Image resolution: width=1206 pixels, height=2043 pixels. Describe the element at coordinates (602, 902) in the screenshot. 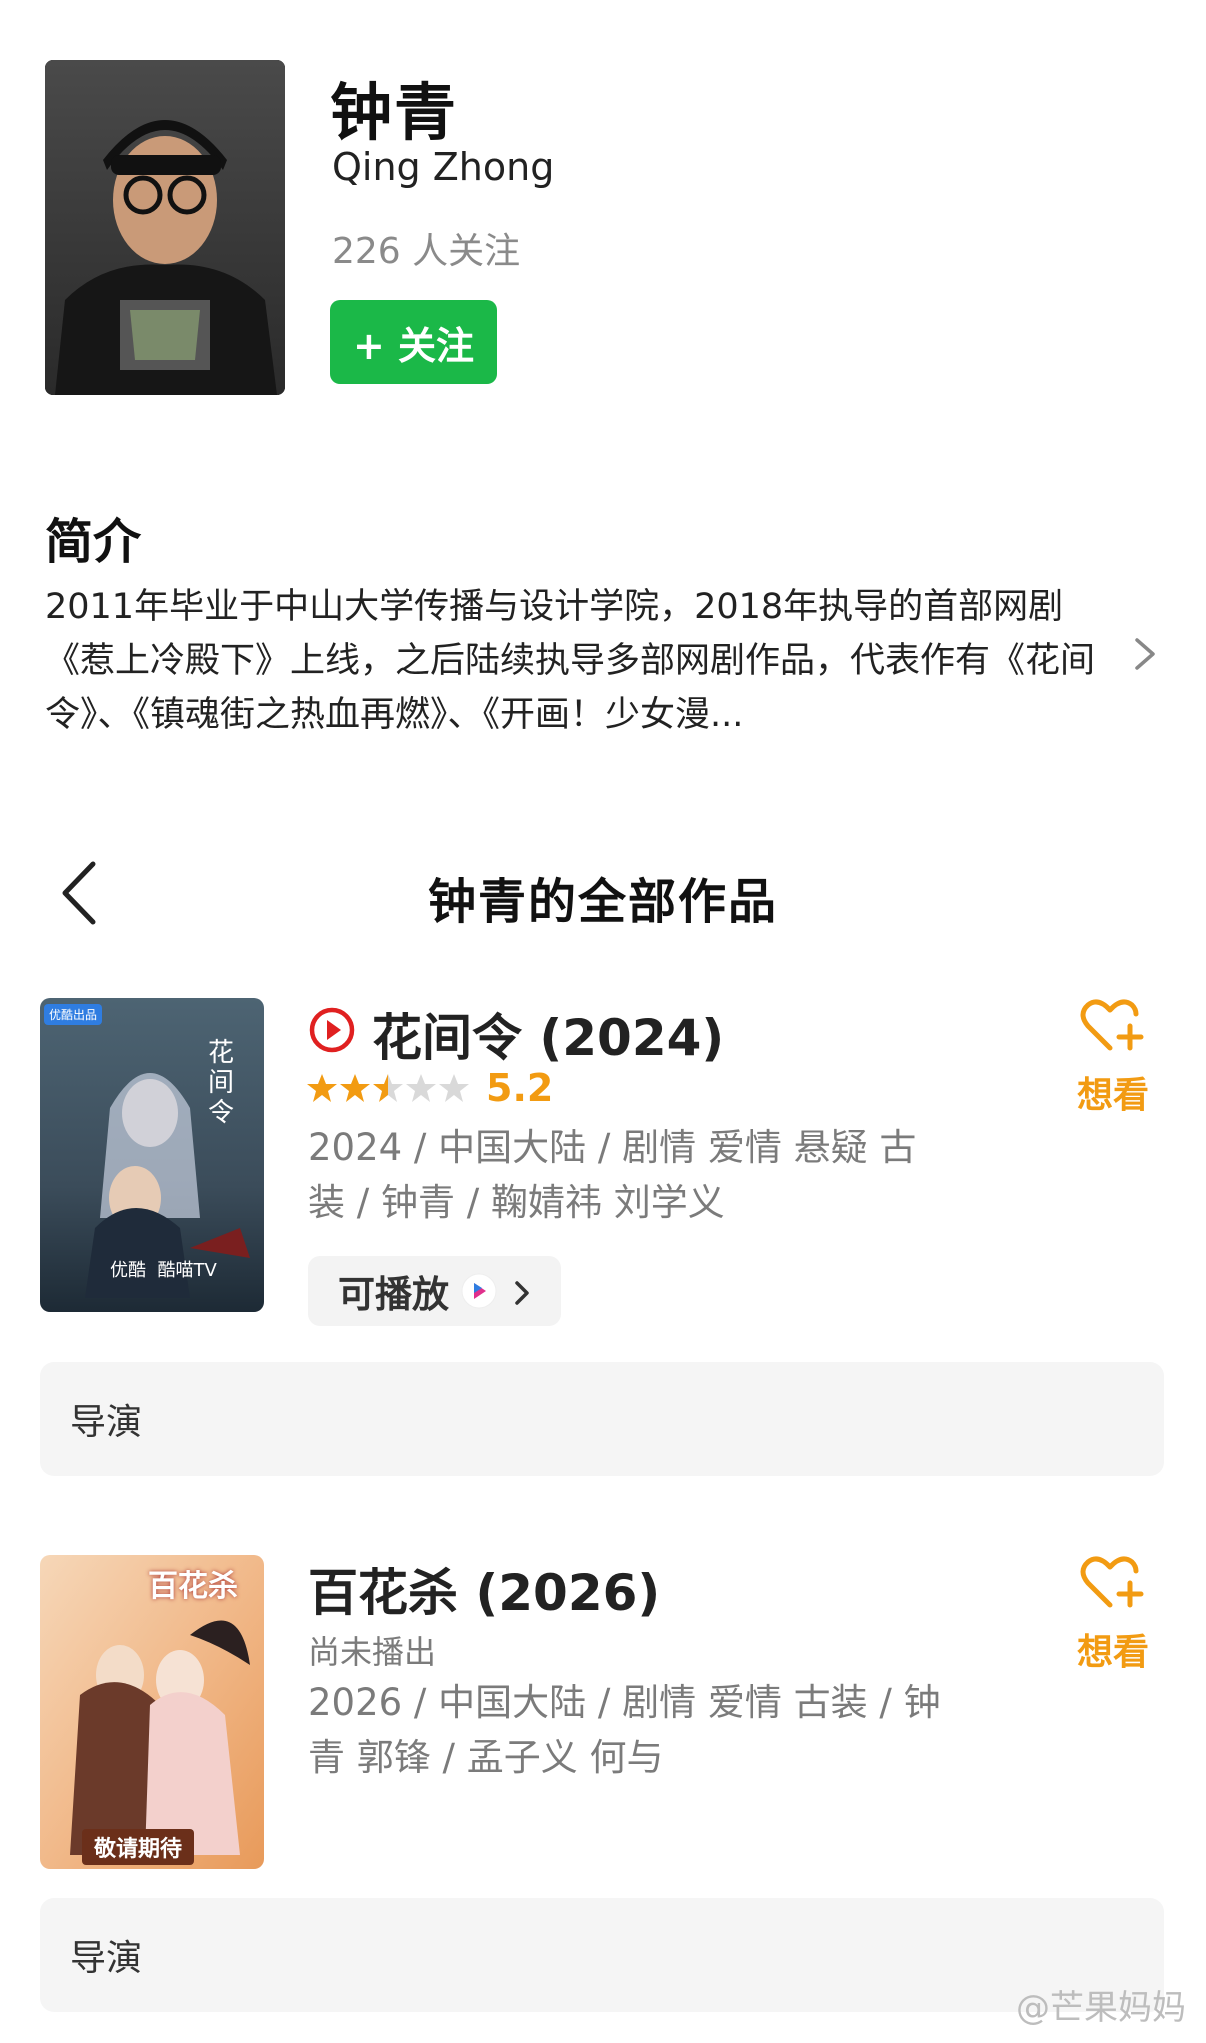

I see `works-title: 钟青的全部作品` at that location.